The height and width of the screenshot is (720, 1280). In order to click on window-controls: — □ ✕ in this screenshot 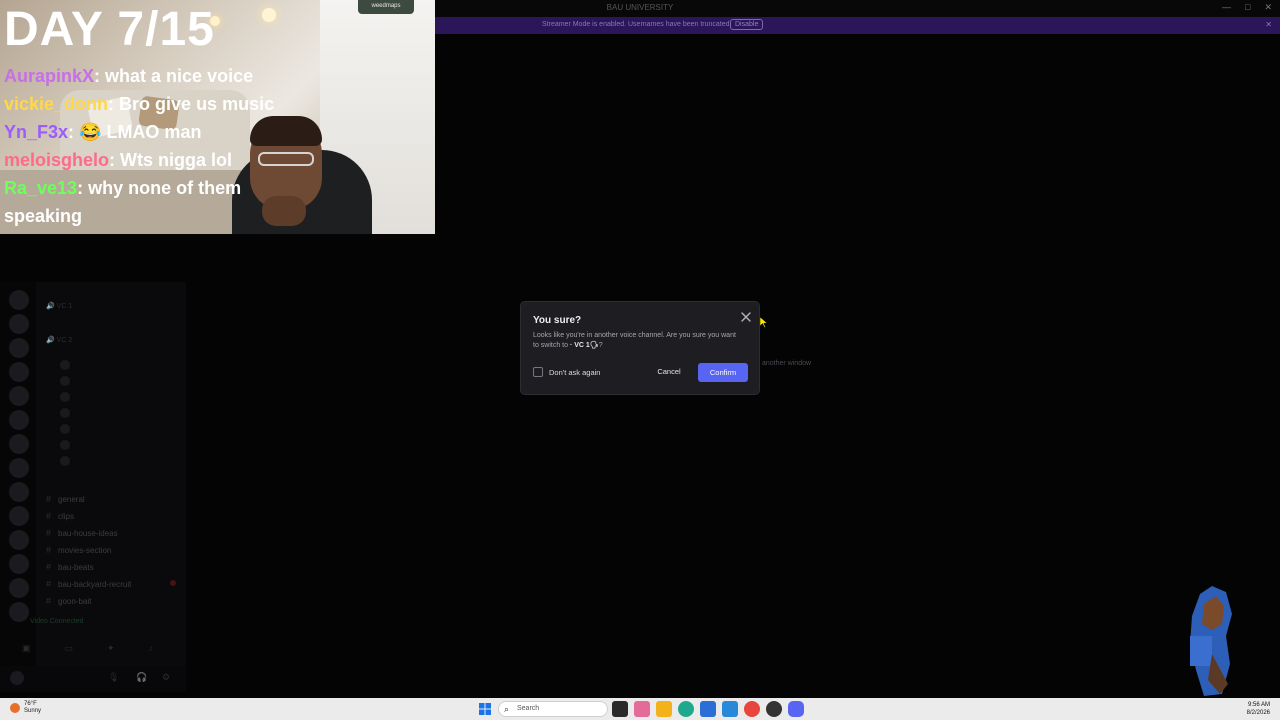, I will do `click(1247, 7)`.